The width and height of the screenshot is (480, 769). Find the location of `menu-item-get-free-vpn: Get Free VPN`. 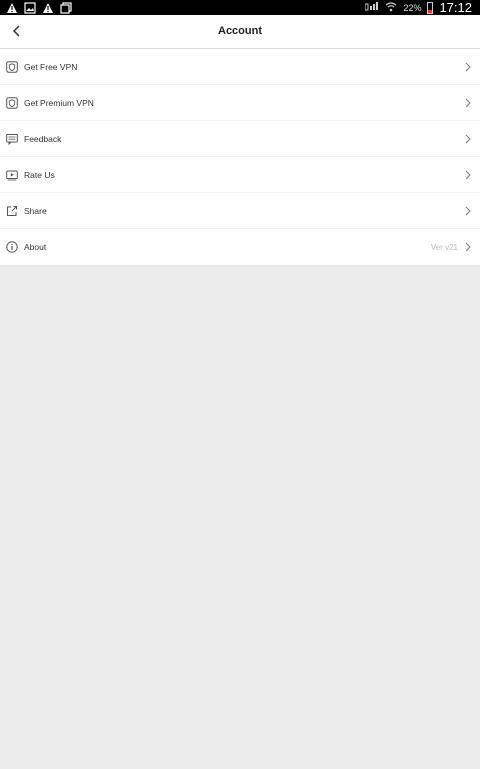

menu-item-get-free-vpn: Get Free VPN is located at coordinates (240, 67).